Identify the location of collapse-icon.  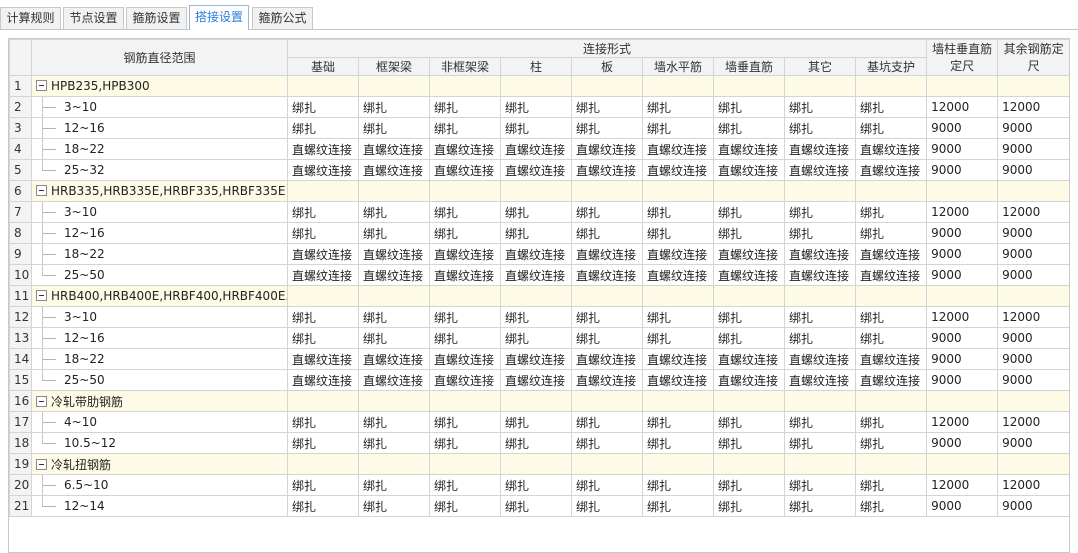
(41, 295).